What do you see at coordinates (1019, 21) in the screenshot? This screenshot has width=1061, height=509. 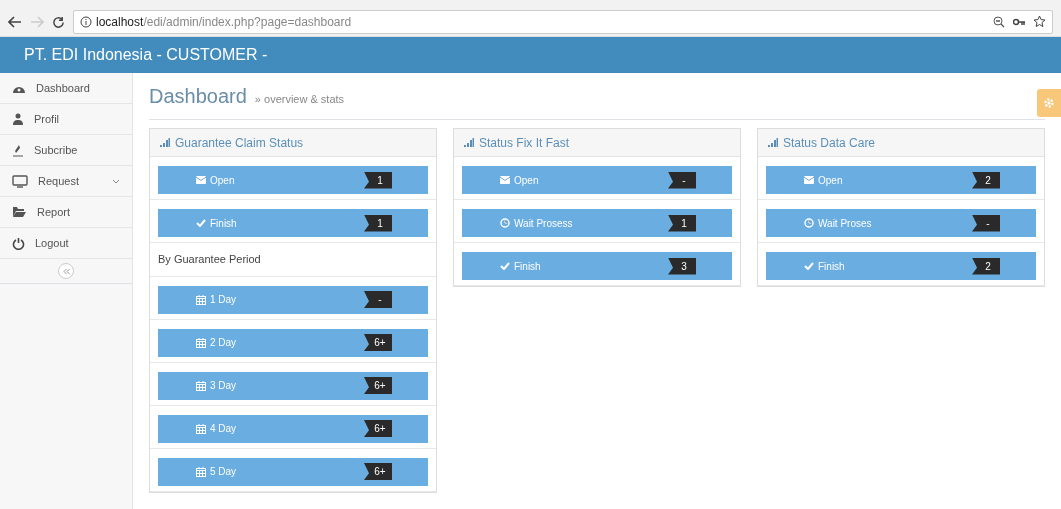 I see `key-icon` at bounding box center [1019, 21].